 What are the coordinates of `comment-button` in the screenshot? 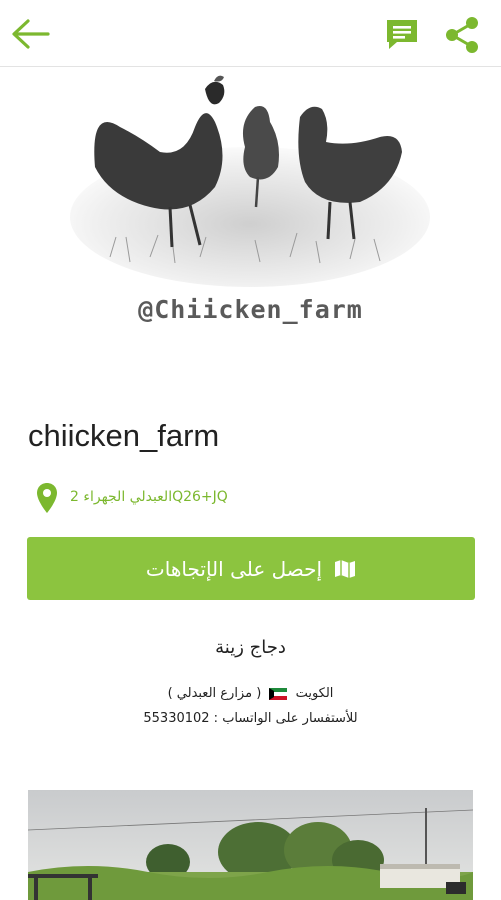 It's located at (402, 35).